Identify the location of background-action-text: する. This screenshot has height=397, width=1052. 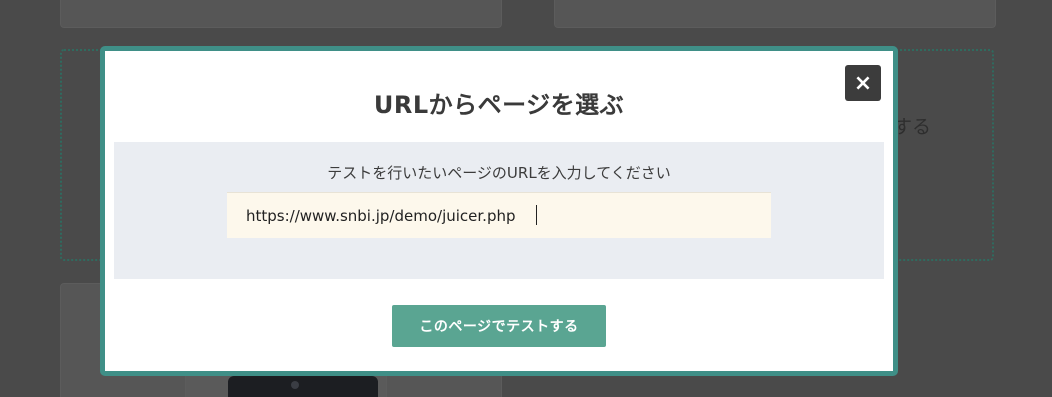
(912, 127).